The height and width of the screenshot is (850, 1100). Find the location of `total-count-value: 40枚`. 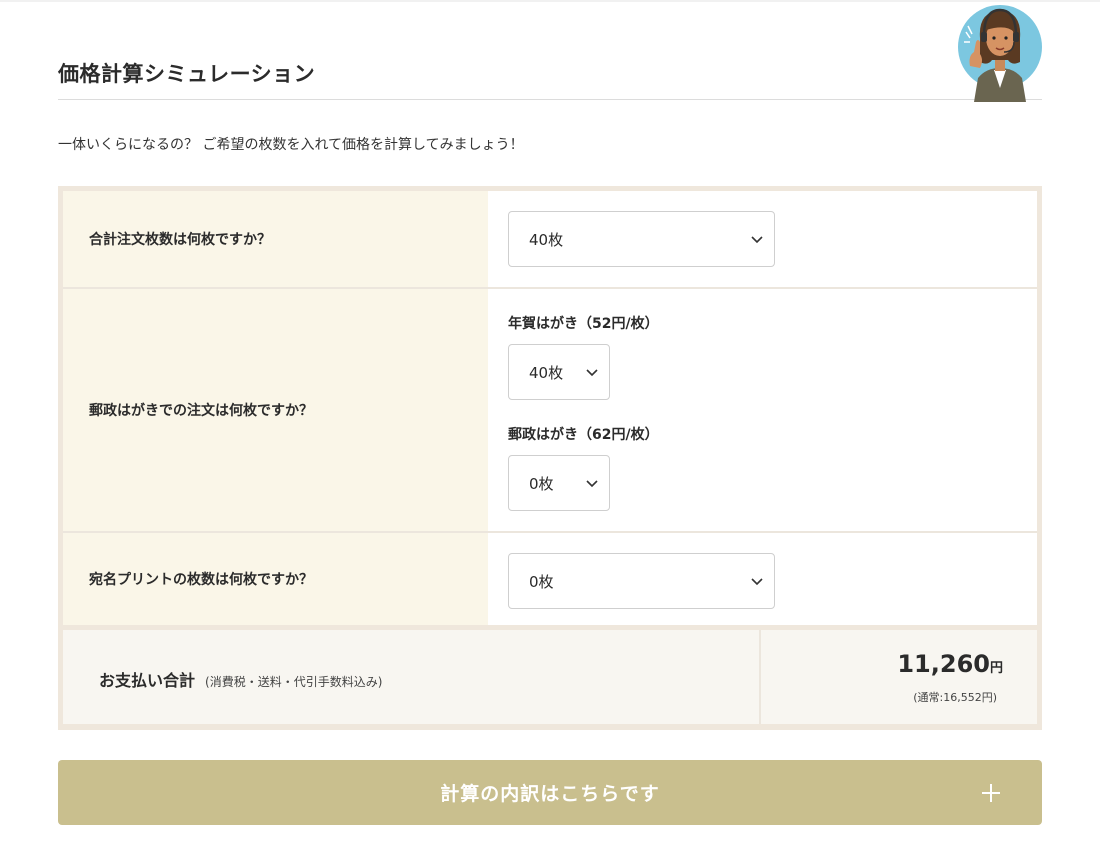

total-count-value: 40枚 is located at coordinates (546, 239).